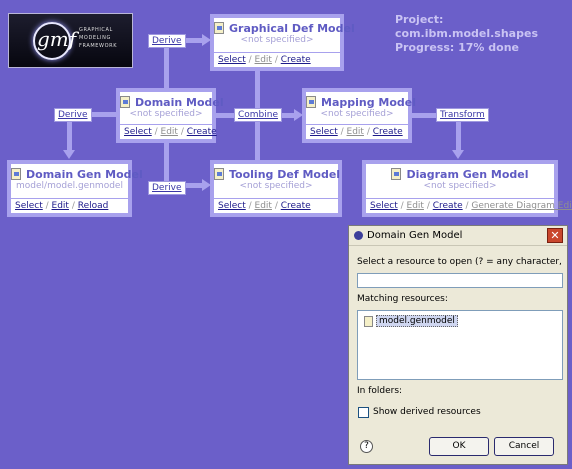 This screenshot has height=469, width=572. Describe the element at coordinates (417, 321) in the screenshot. I see `list-item-label: model.genmodel` at that location.